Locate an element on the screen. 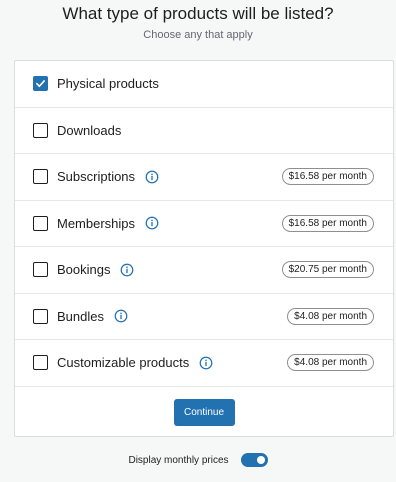  check-icon is located at coordinates (40, 83).